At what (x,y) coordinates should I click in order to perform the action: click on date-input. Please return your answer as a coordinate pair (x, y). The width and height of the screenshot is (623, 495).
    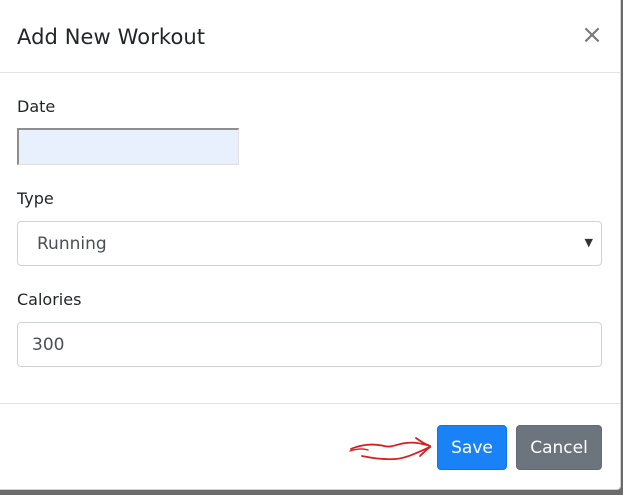
    Looking at the image, I should click on (128, 146).